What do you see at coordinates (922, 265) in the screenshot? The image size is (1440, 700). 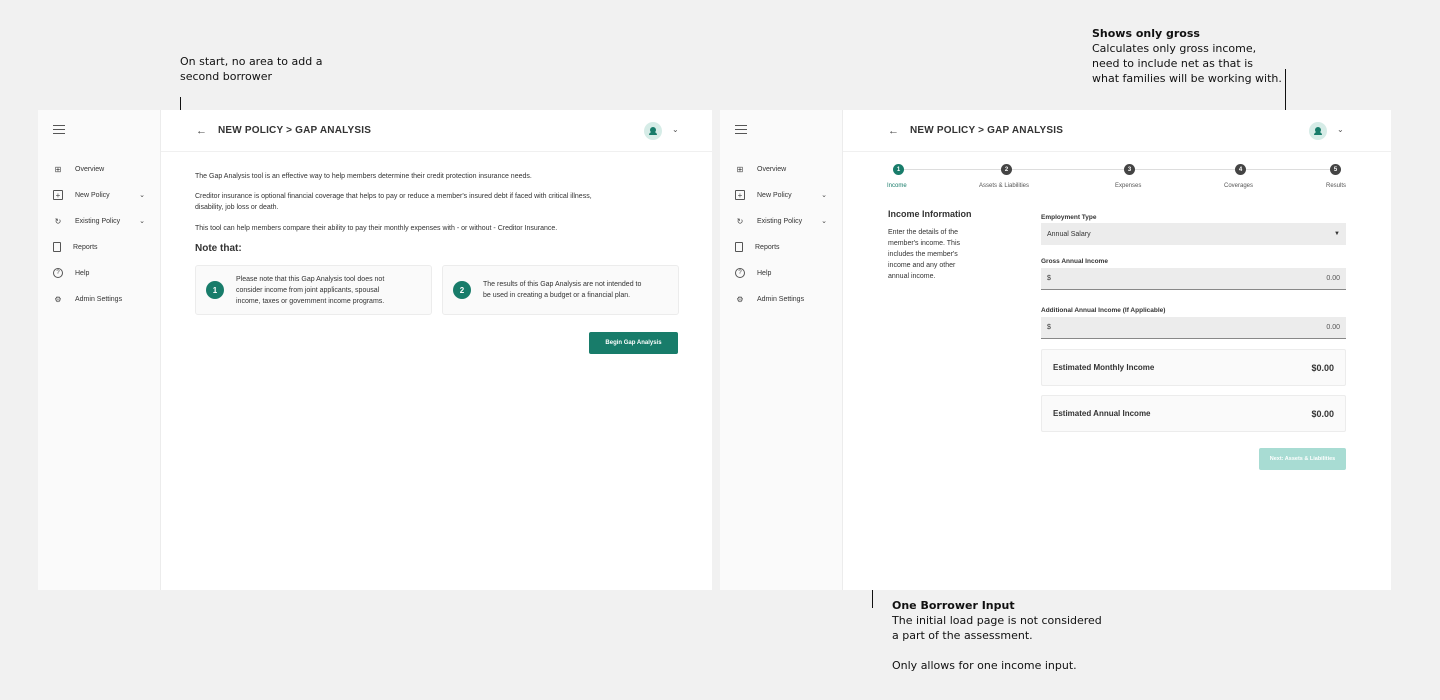 I see `description-line: income and any other` at bounding box center [922, 265].